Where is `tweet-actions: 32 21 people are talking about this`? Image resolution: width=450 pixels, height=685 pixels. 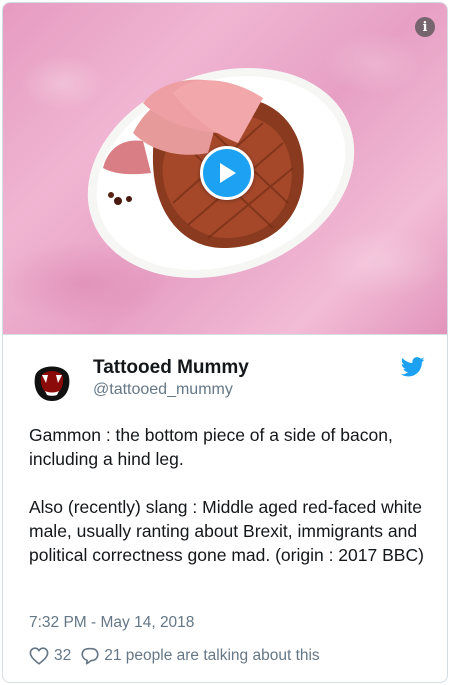 tweet-actions: 32 21 people are talking about this is located at coordinates (174, 656).